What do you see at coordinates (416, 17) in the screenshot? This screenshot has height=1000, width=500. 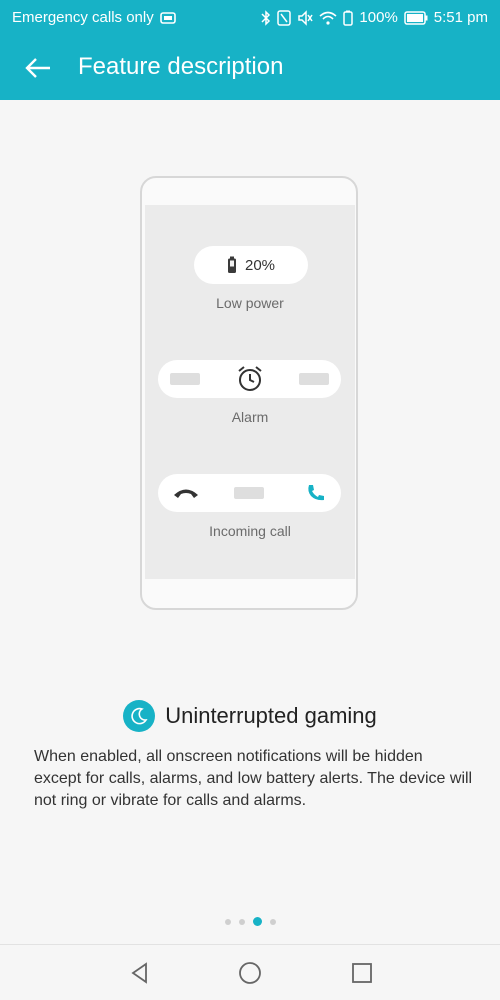 I see `battery-icon` at bounding box center [416, 17].